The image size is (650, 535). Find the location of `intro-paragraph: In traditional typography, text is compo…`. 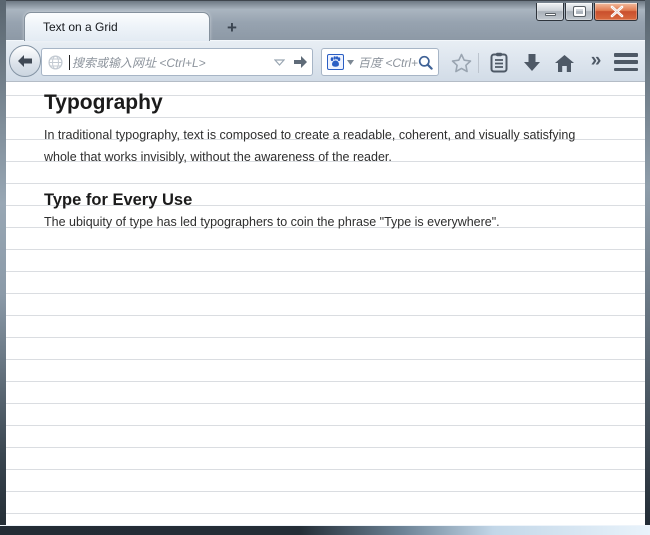

intro-paragraph: In traditional typography, text is compo… is located at coordinates (310, 146).